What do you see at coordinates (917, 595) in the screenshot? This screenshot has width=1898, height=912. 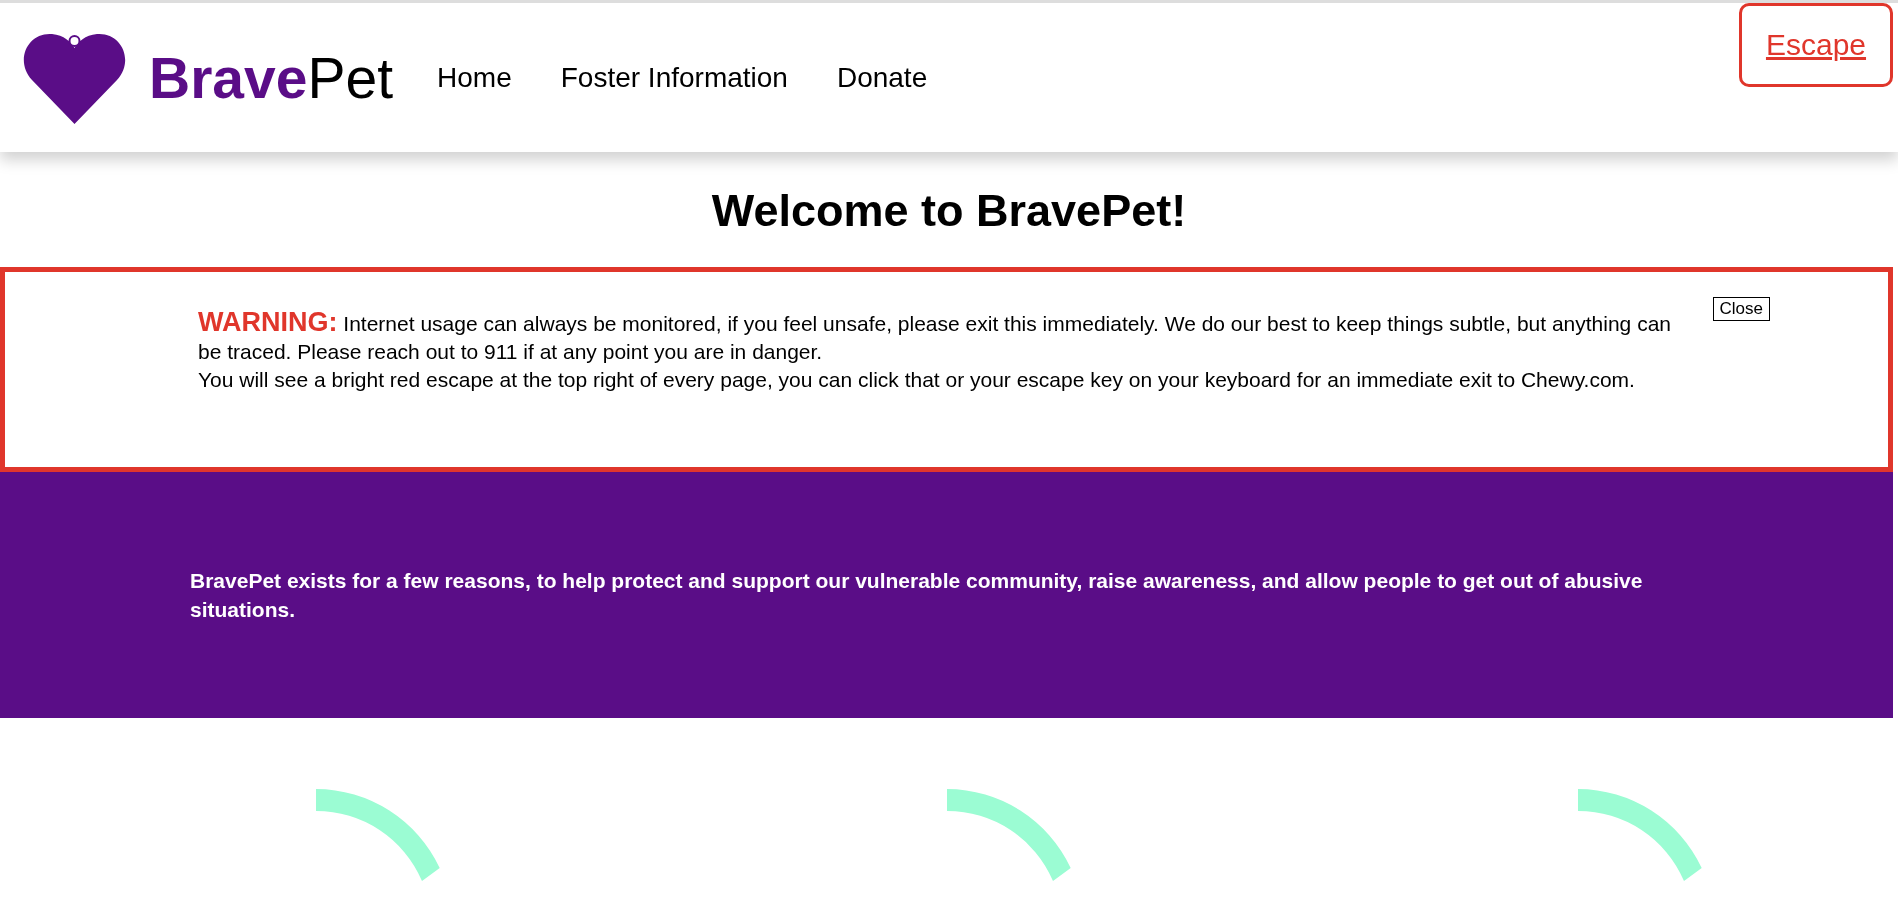 I see `mission-statement: BravePet exists for a few reasons, to help protect and support our vulnerable community, raise awareness, and allow people to get out of abusive situations.` at bounding box center [917, 595].